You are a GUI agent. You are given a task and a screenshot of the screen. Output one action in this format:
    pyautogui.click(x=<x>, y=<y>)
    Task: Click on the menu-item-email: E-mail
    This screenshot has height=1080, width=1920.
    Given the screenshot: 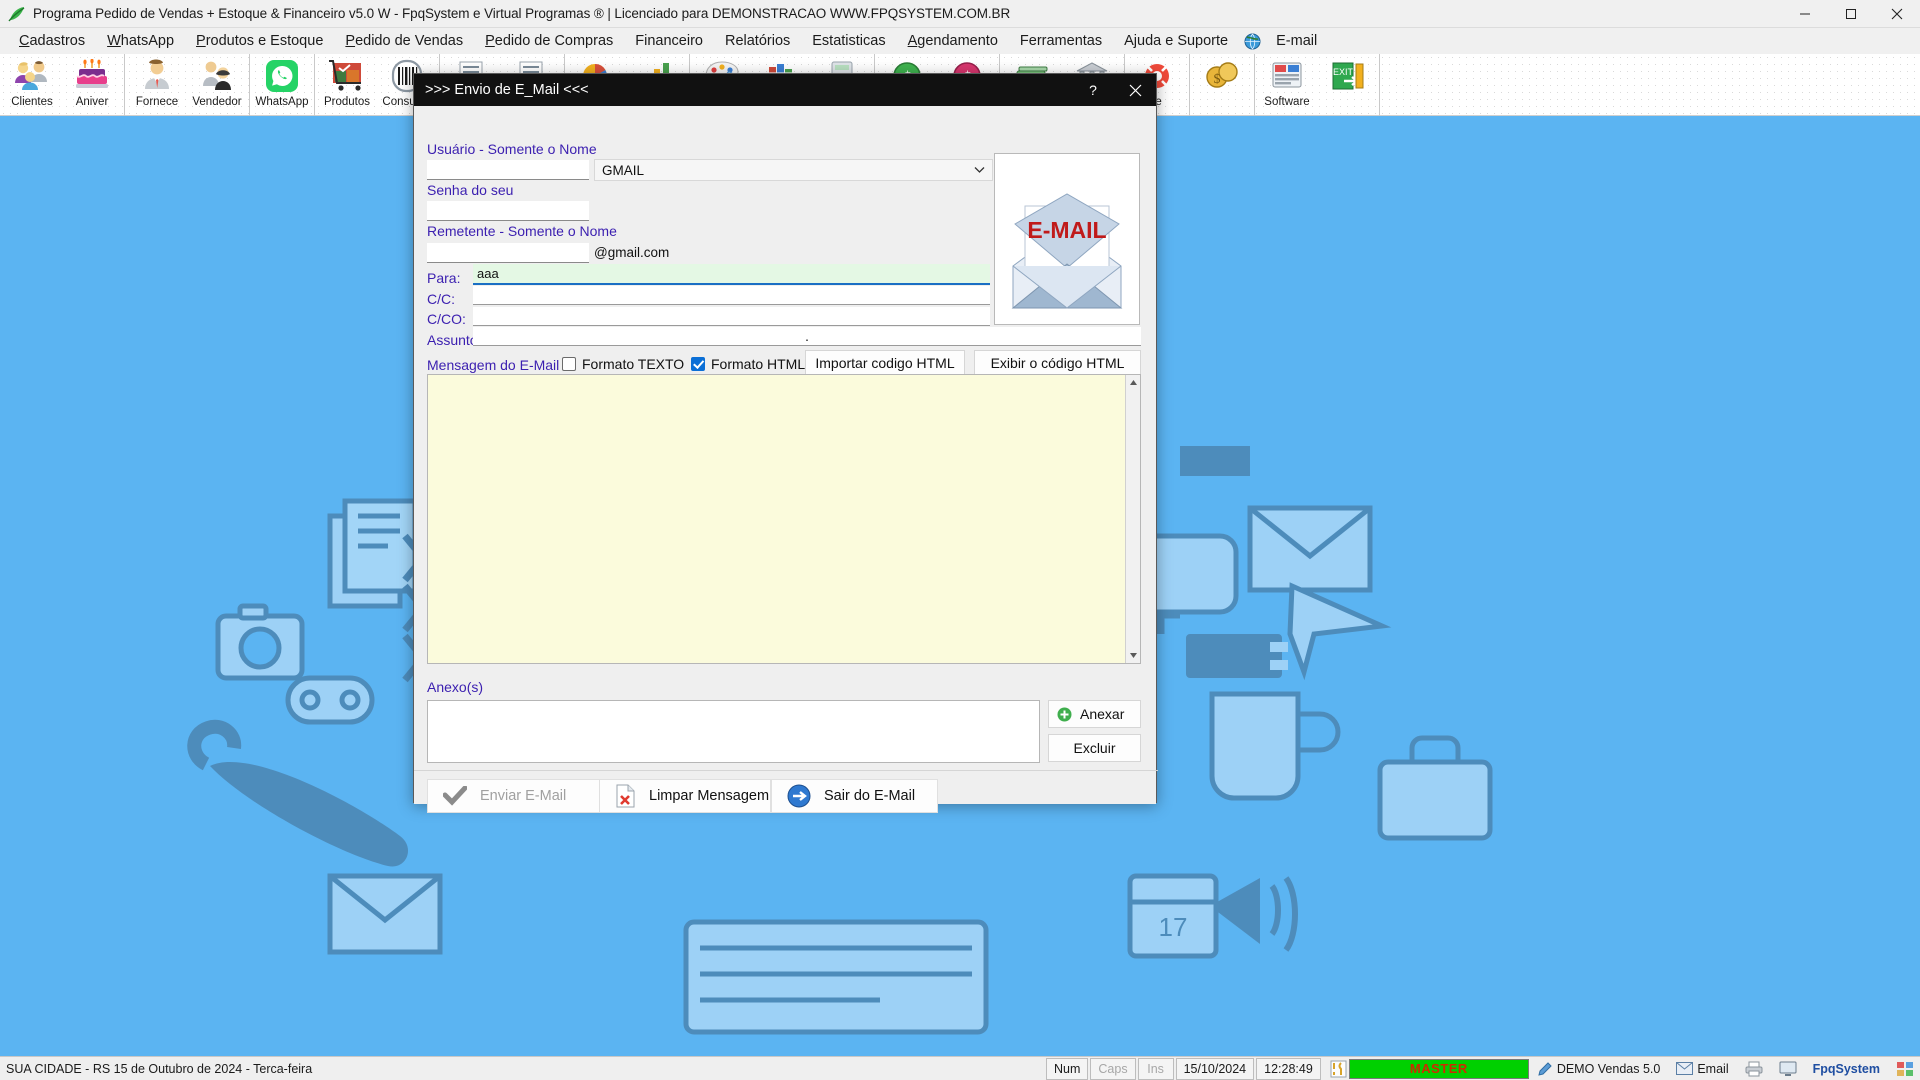 What is the action you would take?
    pyautogui.click(x=1296, y=41)
    